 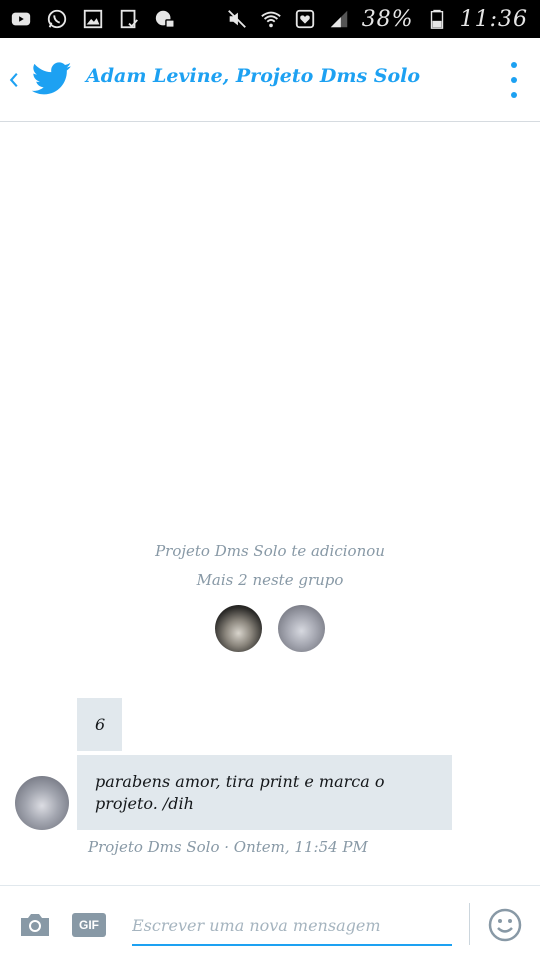 What do you see at coordinates (99, 724) in the screenshot?
I see `message-bubble: 6` at bounding box center [99, 724].